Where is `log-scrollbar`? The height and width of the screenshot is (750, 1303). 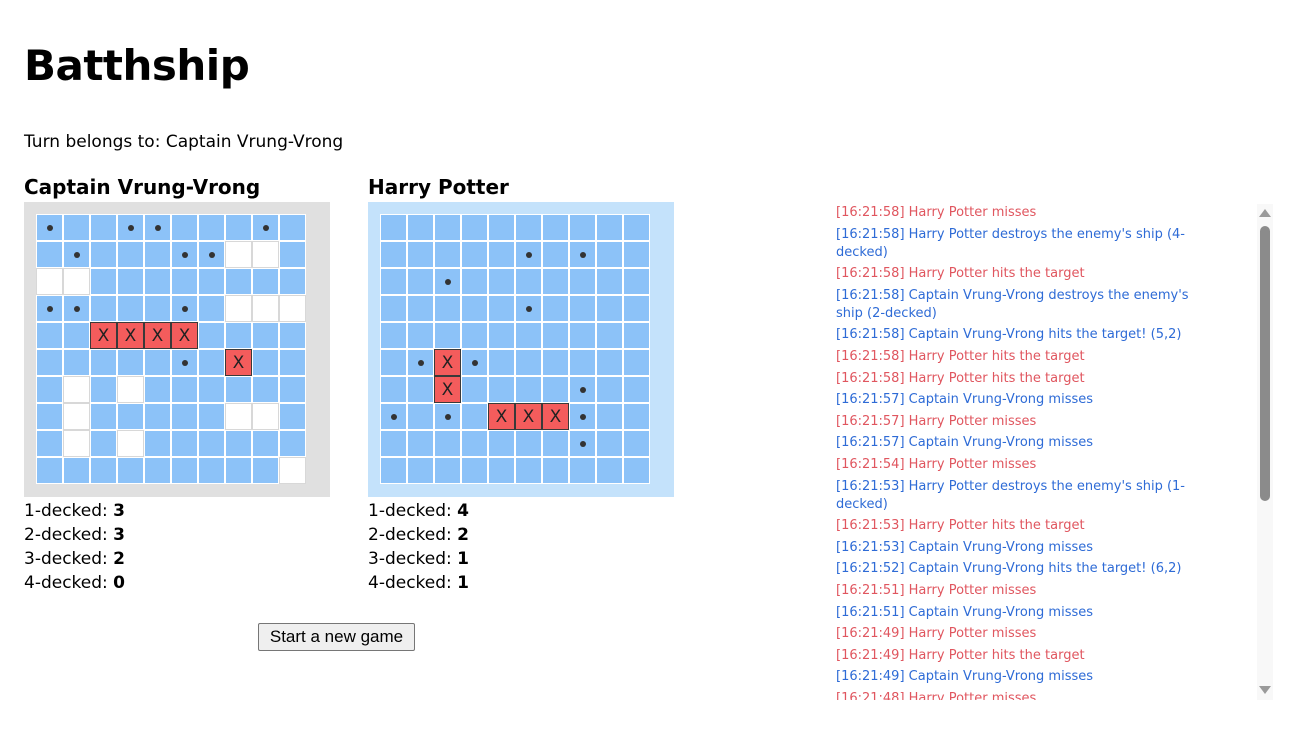 log-scrollbar is located at coordinates (1265, 452).